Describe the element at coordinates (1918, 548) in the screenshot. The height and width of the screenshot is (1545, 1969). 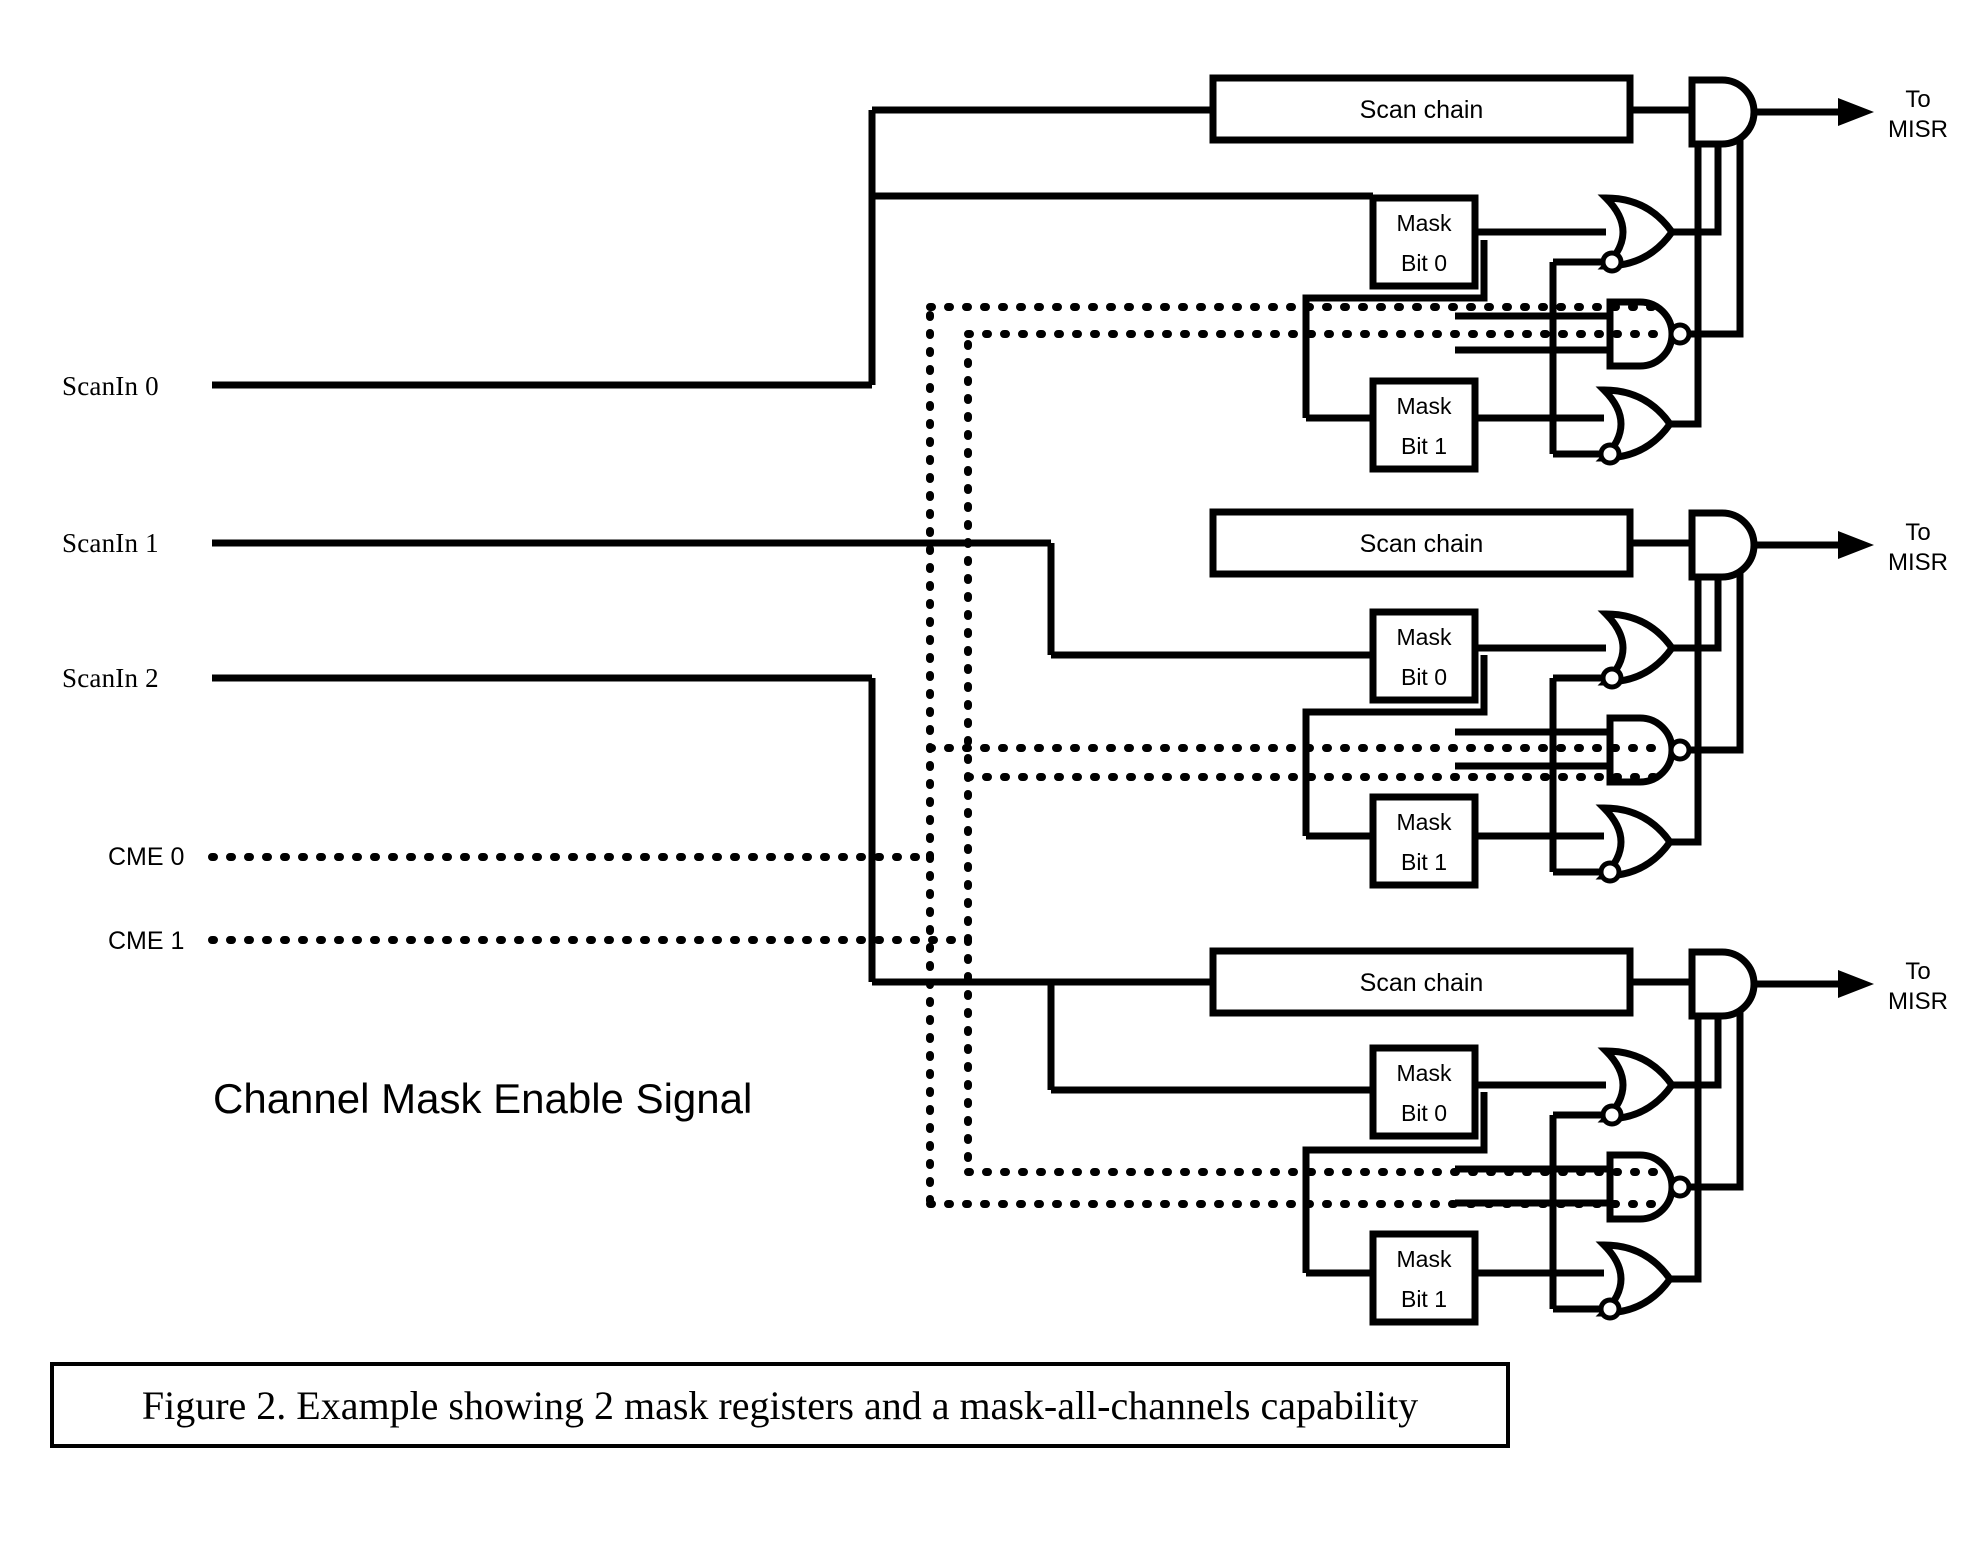
I see `output-label-1: To MISR` at that location.